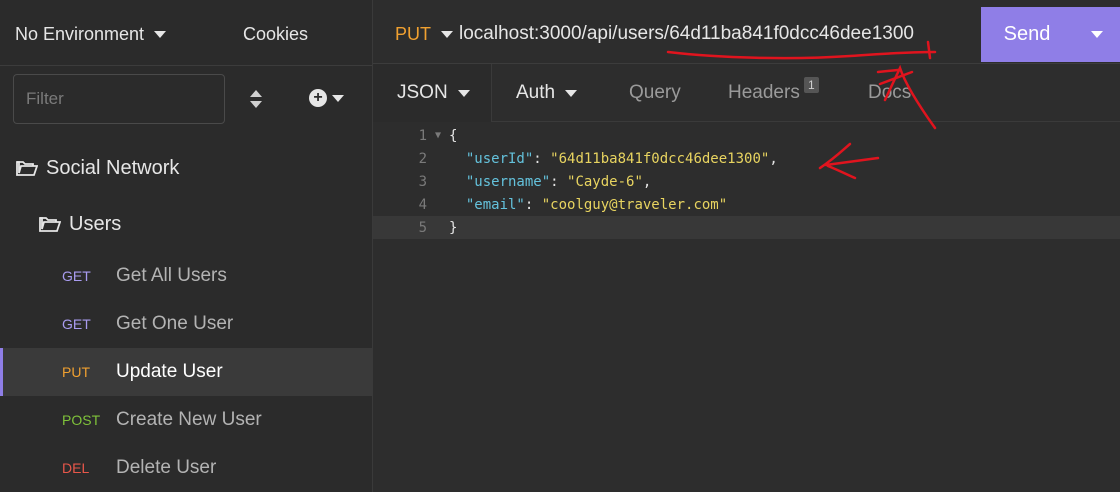  I want to click on environment-label: No Environment, so click(80, 34).